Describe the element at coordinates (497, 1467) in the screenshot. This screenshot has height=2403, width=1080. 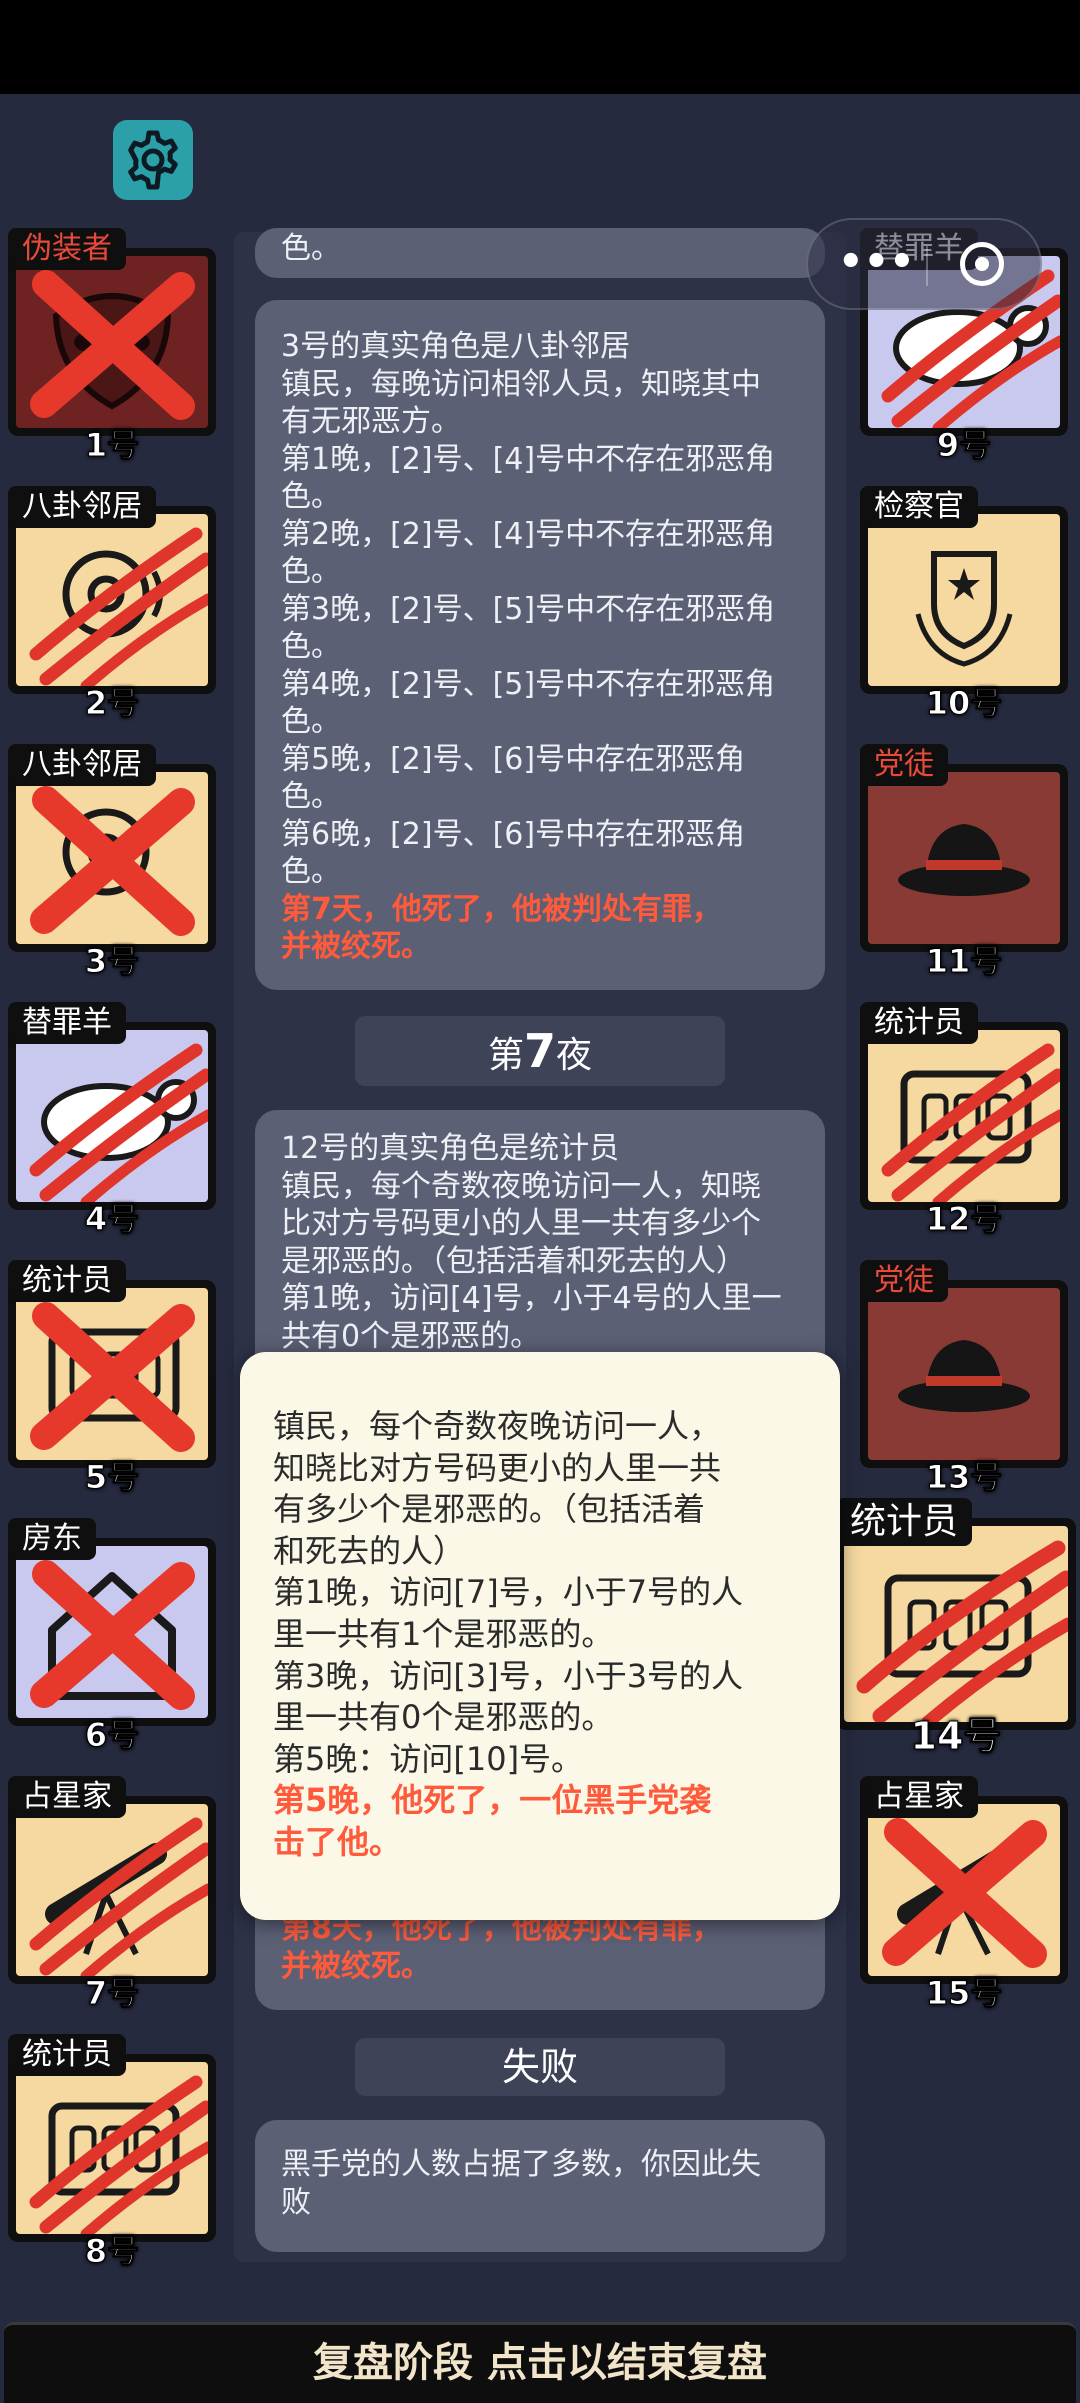
I see `popup-line: 知晓比对方号码更小的人里一共` at that location.